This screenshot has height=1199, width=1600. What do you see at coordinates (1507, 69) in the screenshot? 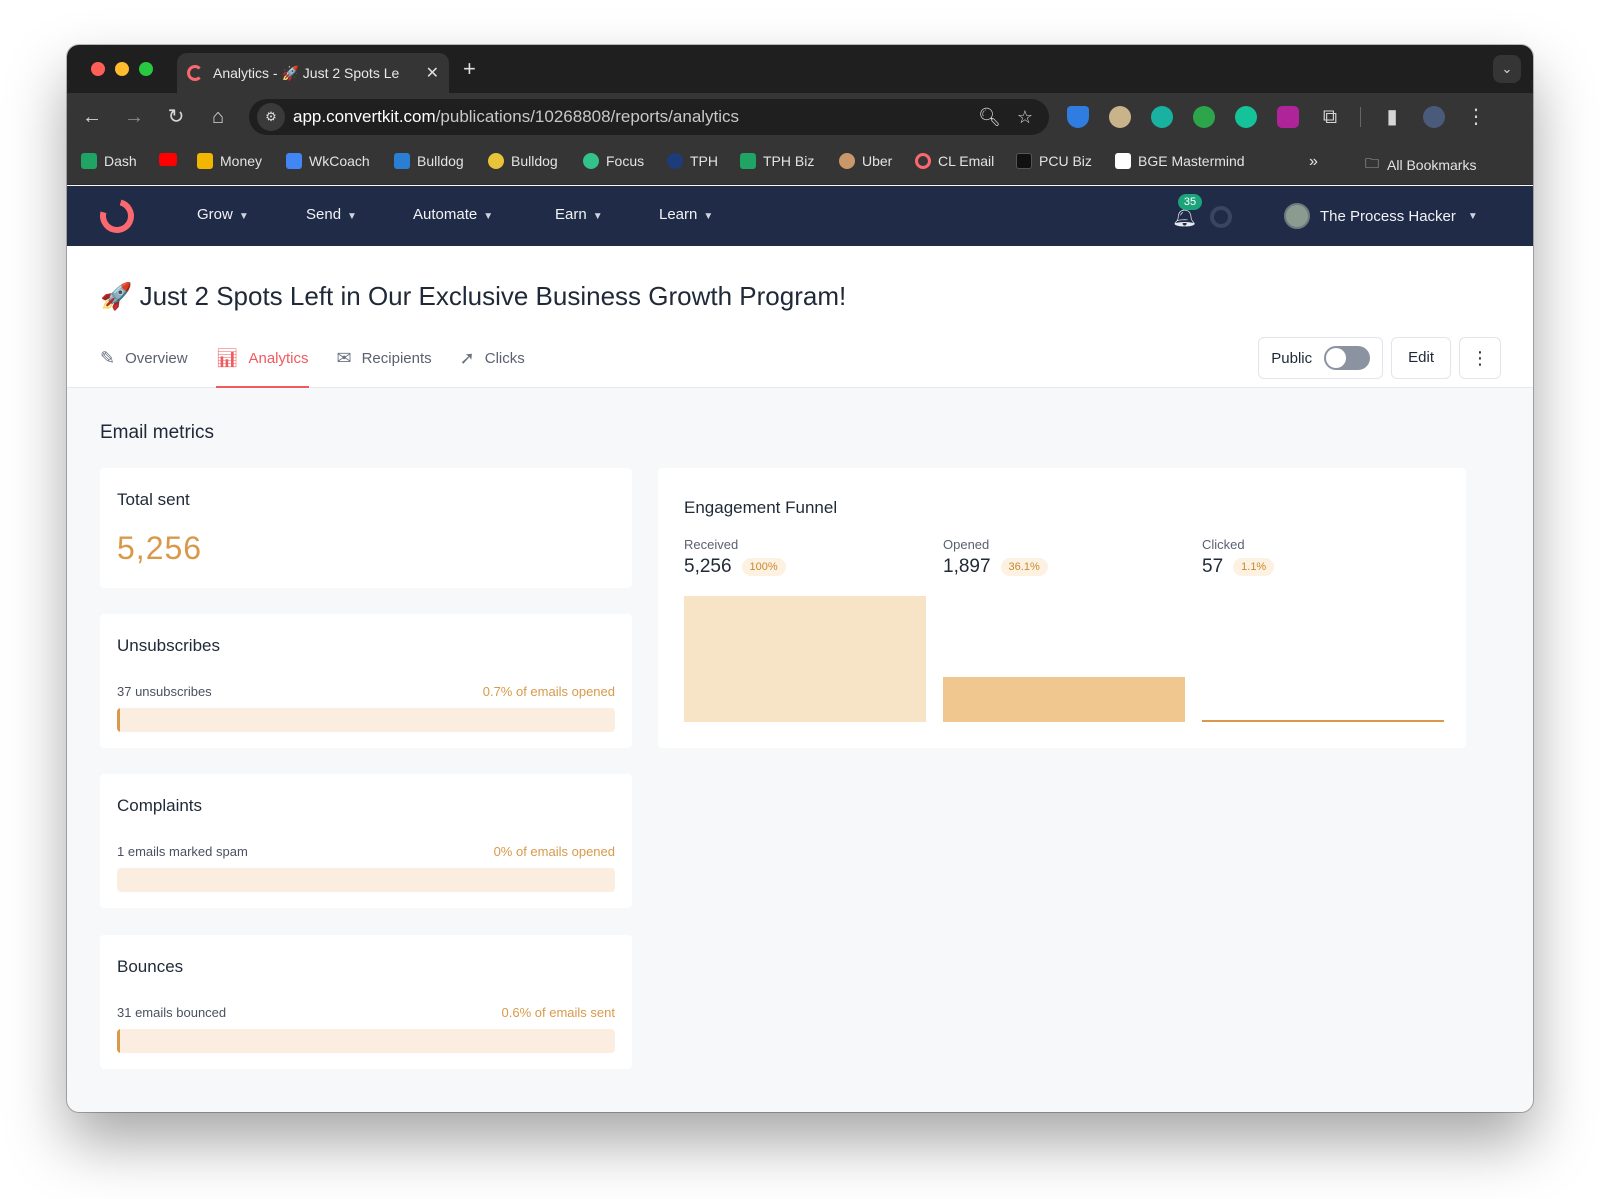
I see `tab-search-chevron-icon: ⌄` at bounding box center [1507, 69].